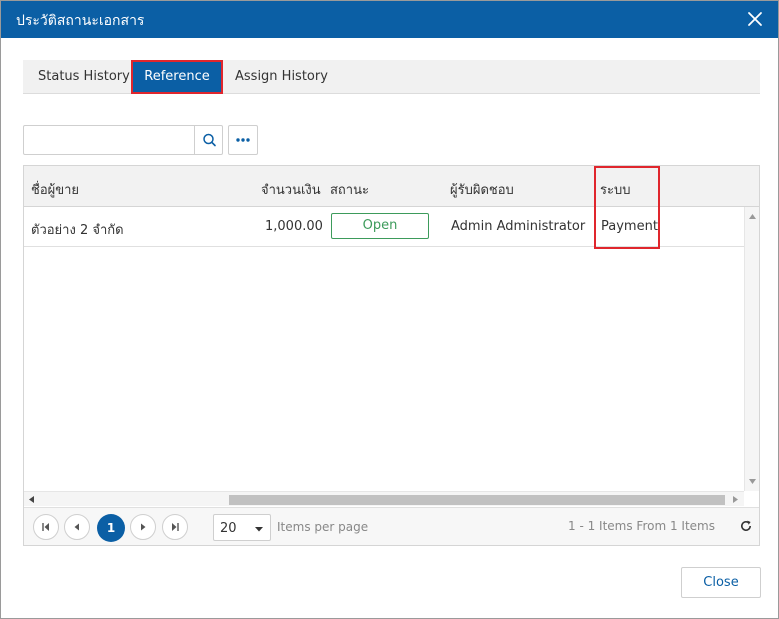 The image size is (779, 619). I want to click on search-button, so click(208, 140).